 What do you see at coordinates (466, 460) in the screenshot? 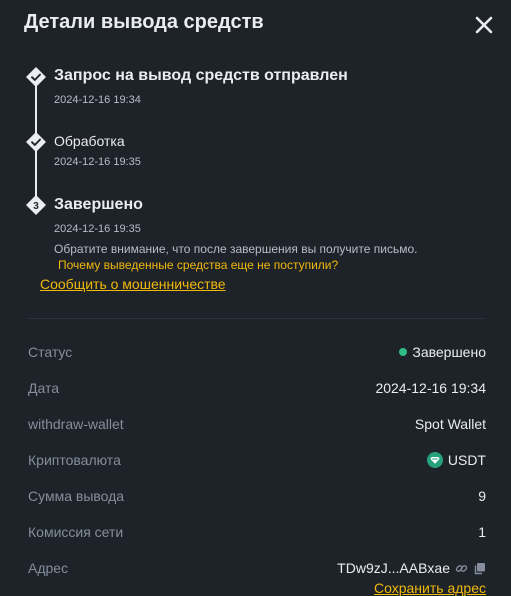
I see `crypto-text: USDT` at bounding box center [466, 460].